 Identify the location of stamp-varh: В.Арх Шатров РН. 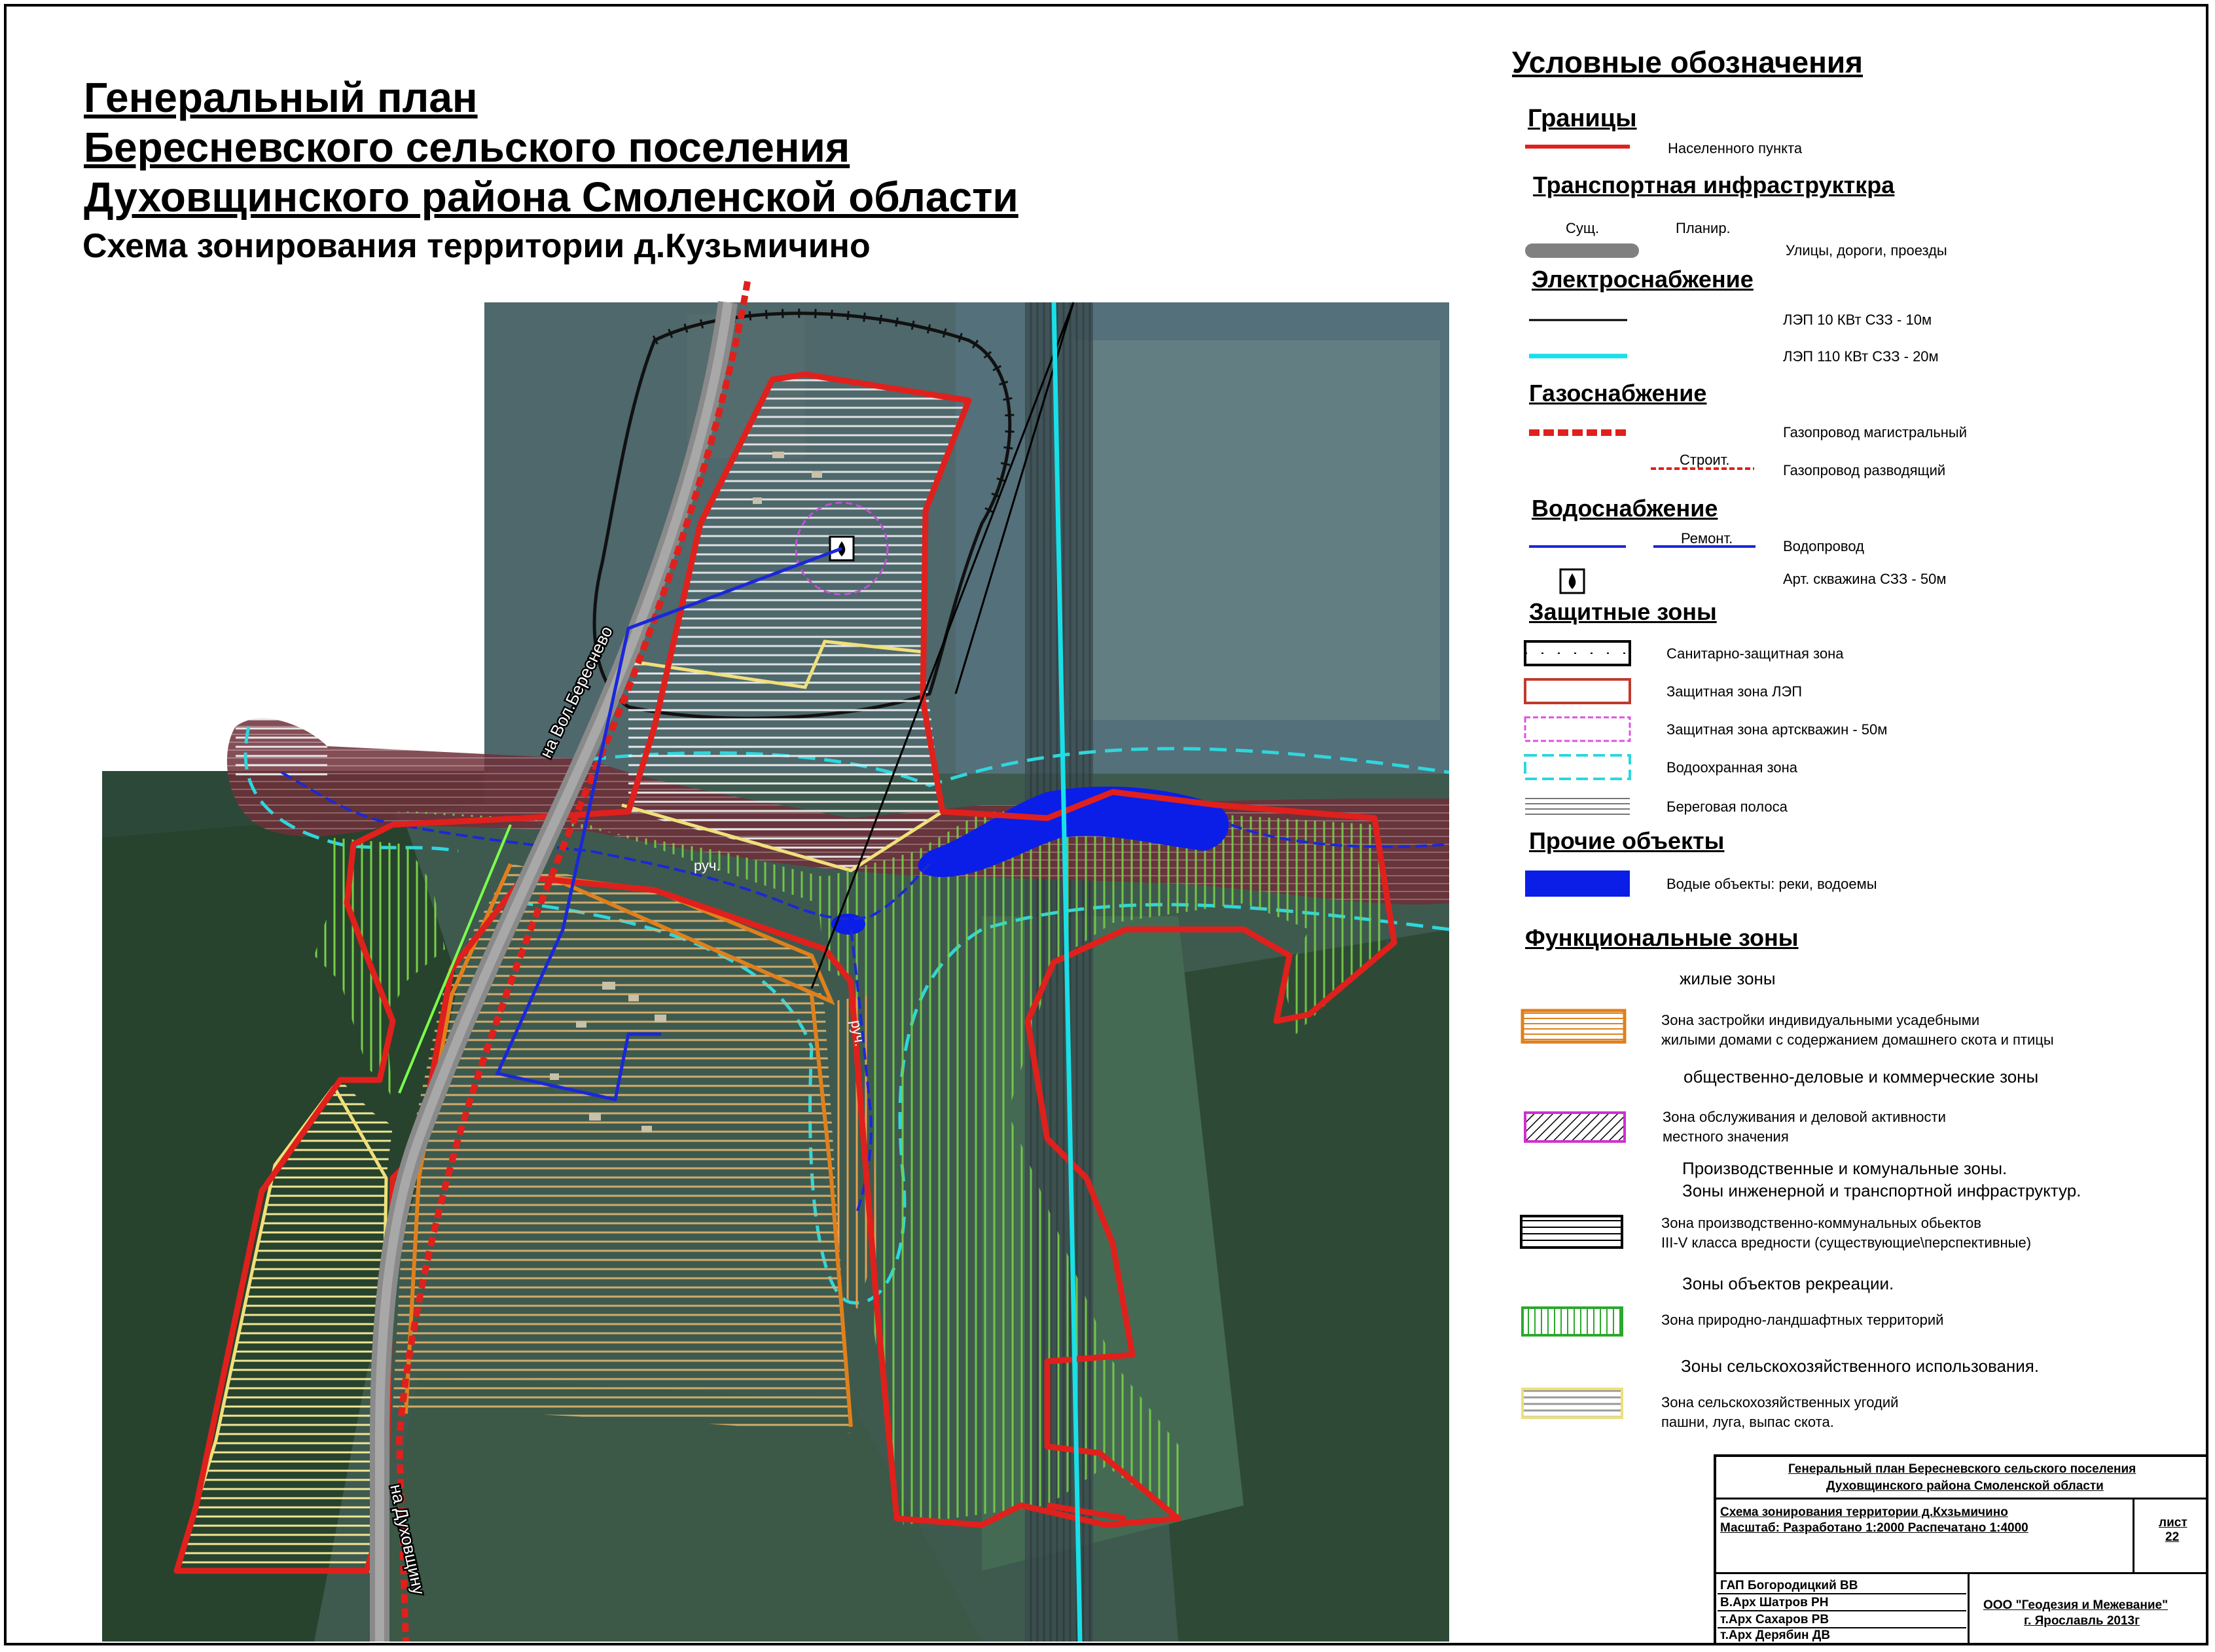
(1775, 1602).